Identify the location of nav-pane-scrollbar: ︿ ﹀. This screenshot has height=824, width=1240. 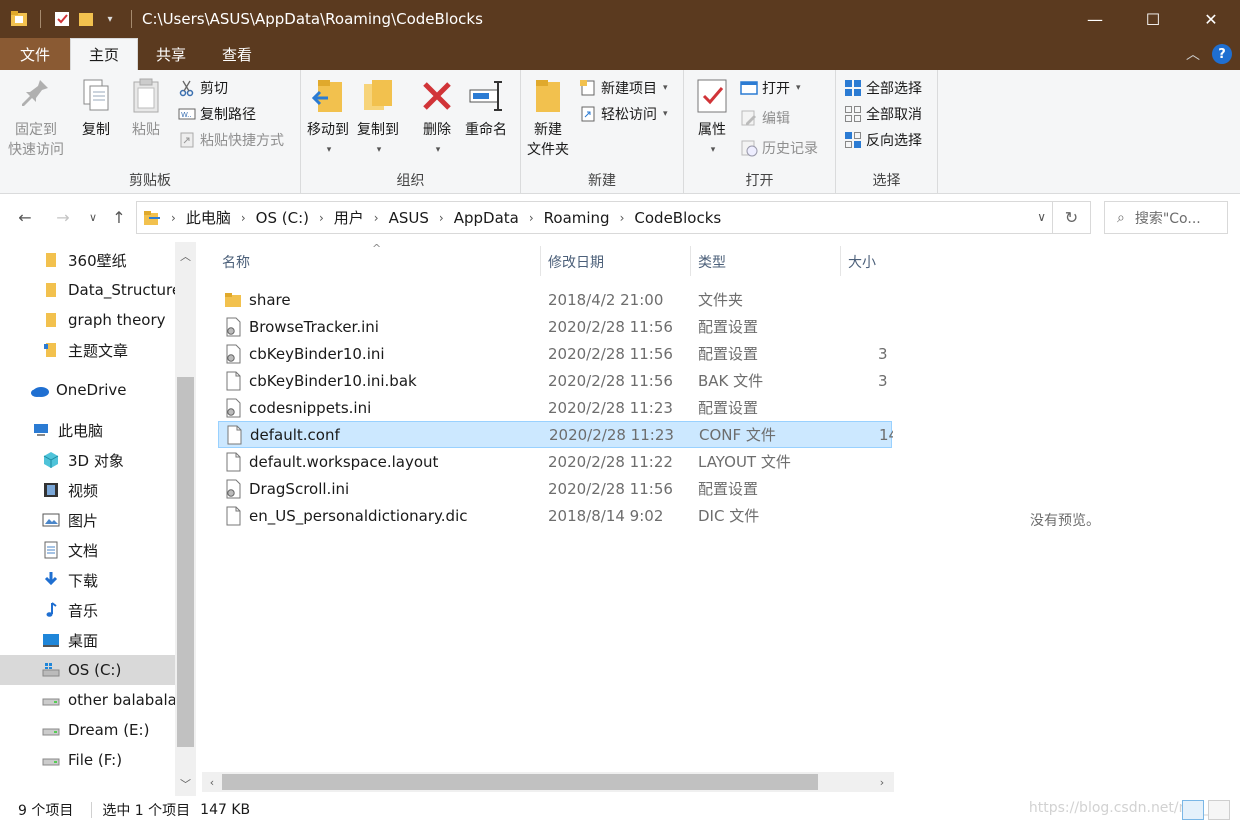
(185, 519).